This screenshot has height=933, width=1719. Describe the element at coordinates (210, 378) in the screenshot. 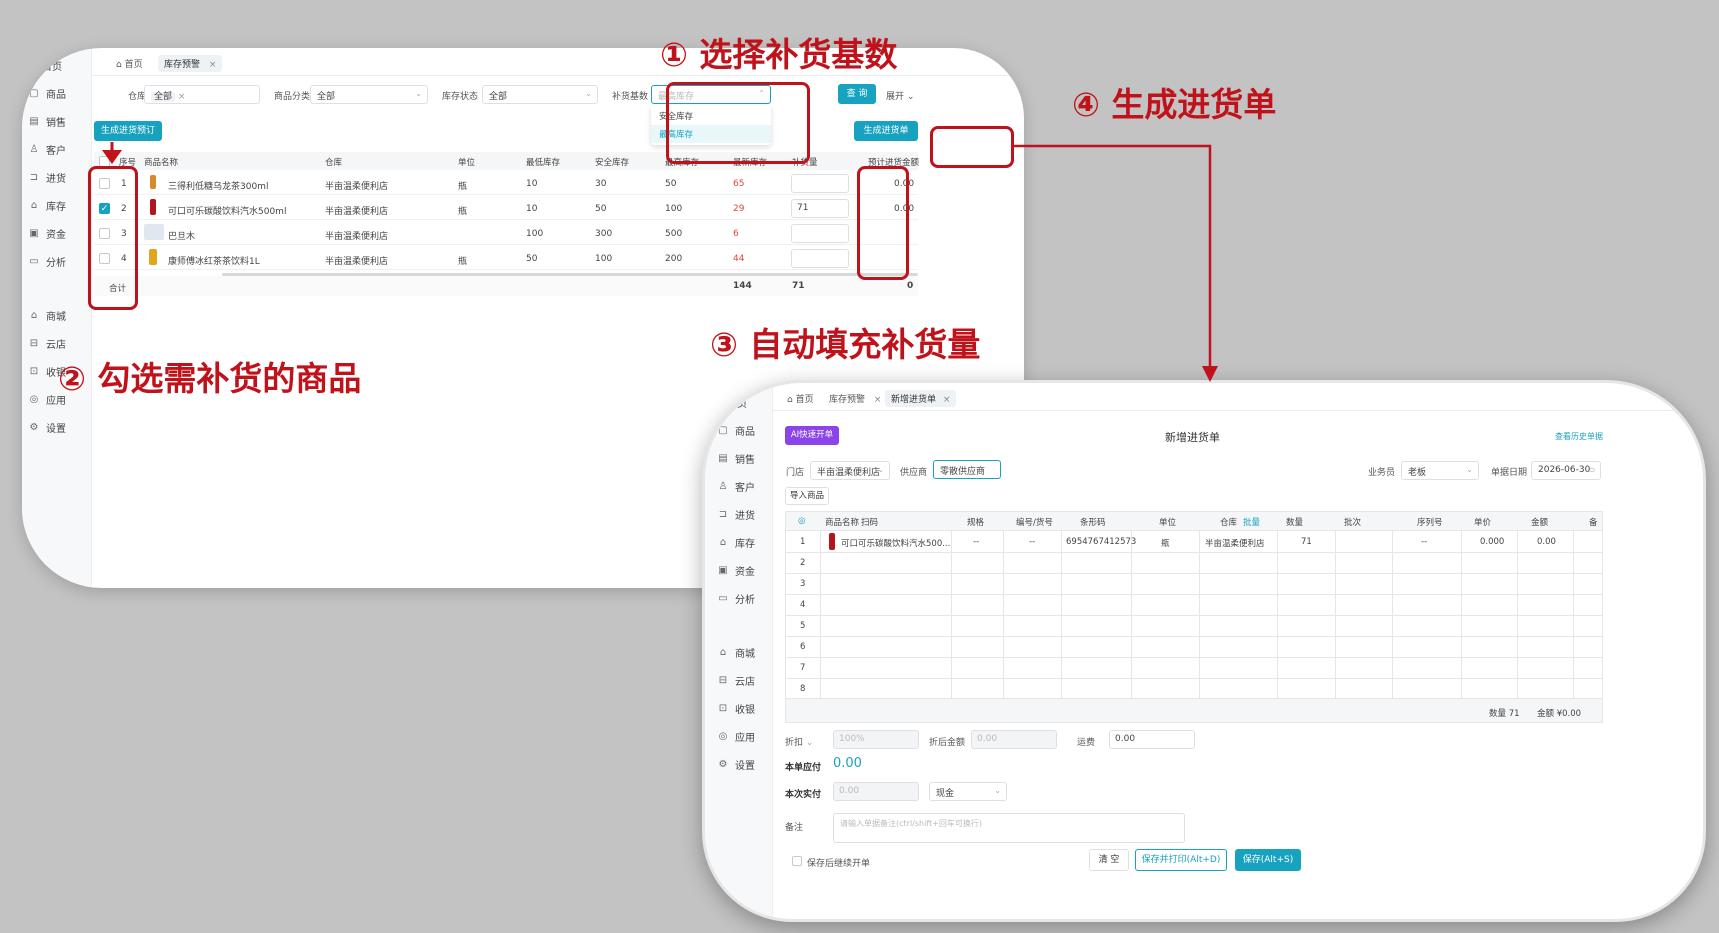

I see `annotation-step-2: ② 勾选需补货的商品` at that location.